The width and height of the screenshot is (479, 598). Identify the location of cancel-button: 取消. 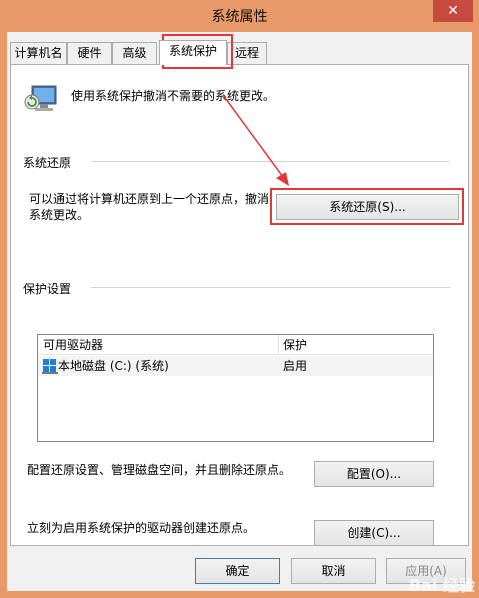
(333, 571).